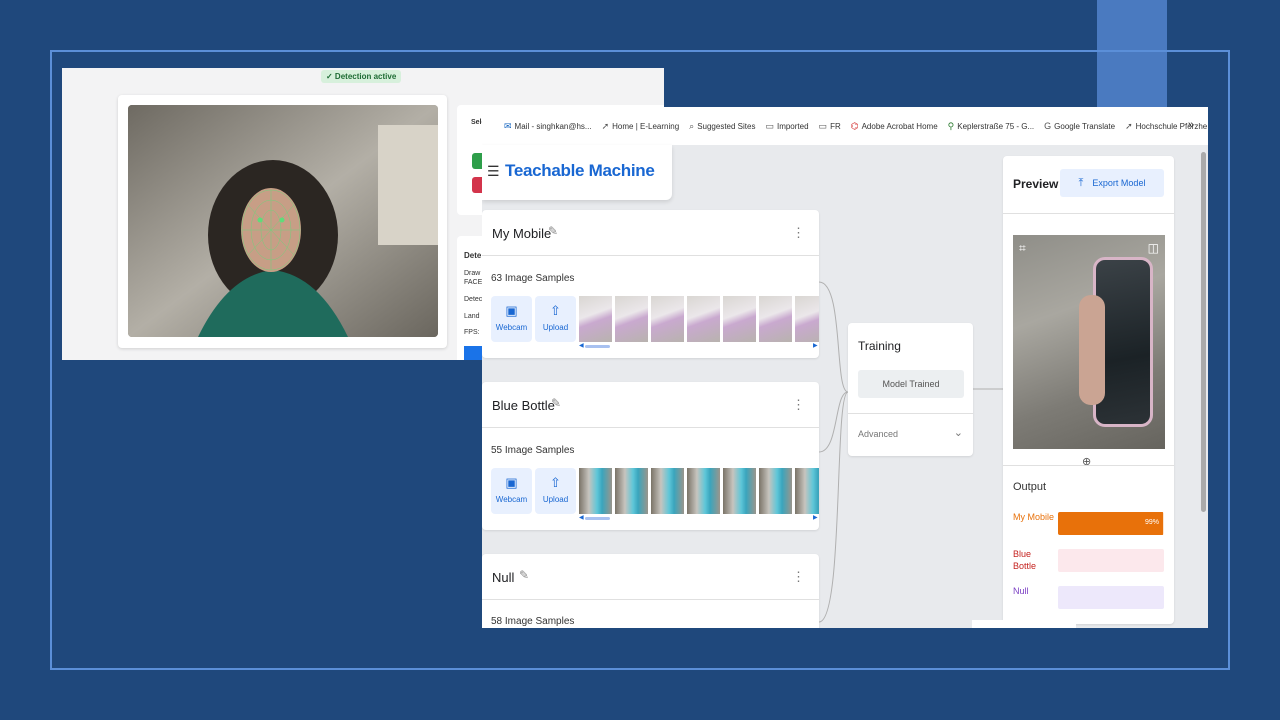 Image resolution: width=1280 pixels, height=720 pixels. I want to click on draw-label: Draw, so click(472, 273).